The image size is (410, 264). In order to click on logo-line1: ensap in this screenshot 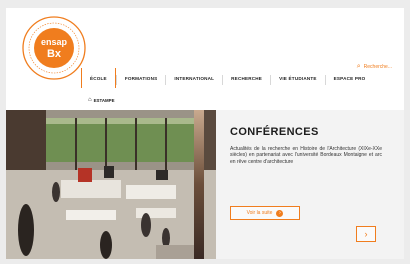, I will do `click(54, 42)`.